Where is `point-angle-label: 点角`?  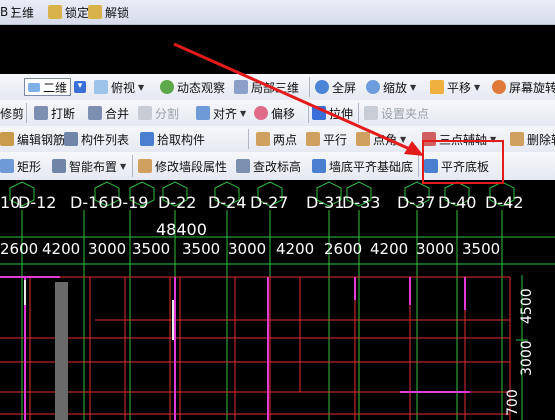 point-angle-label: 点角 is located at coordinates (385, 139).